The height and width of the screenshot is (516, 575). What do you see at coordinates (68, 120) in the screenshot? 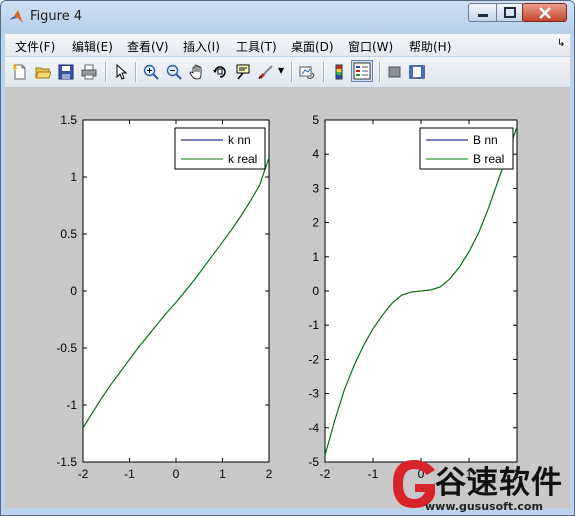
I see `y-tick-label: 1.5` at bounding box center [68, 120].